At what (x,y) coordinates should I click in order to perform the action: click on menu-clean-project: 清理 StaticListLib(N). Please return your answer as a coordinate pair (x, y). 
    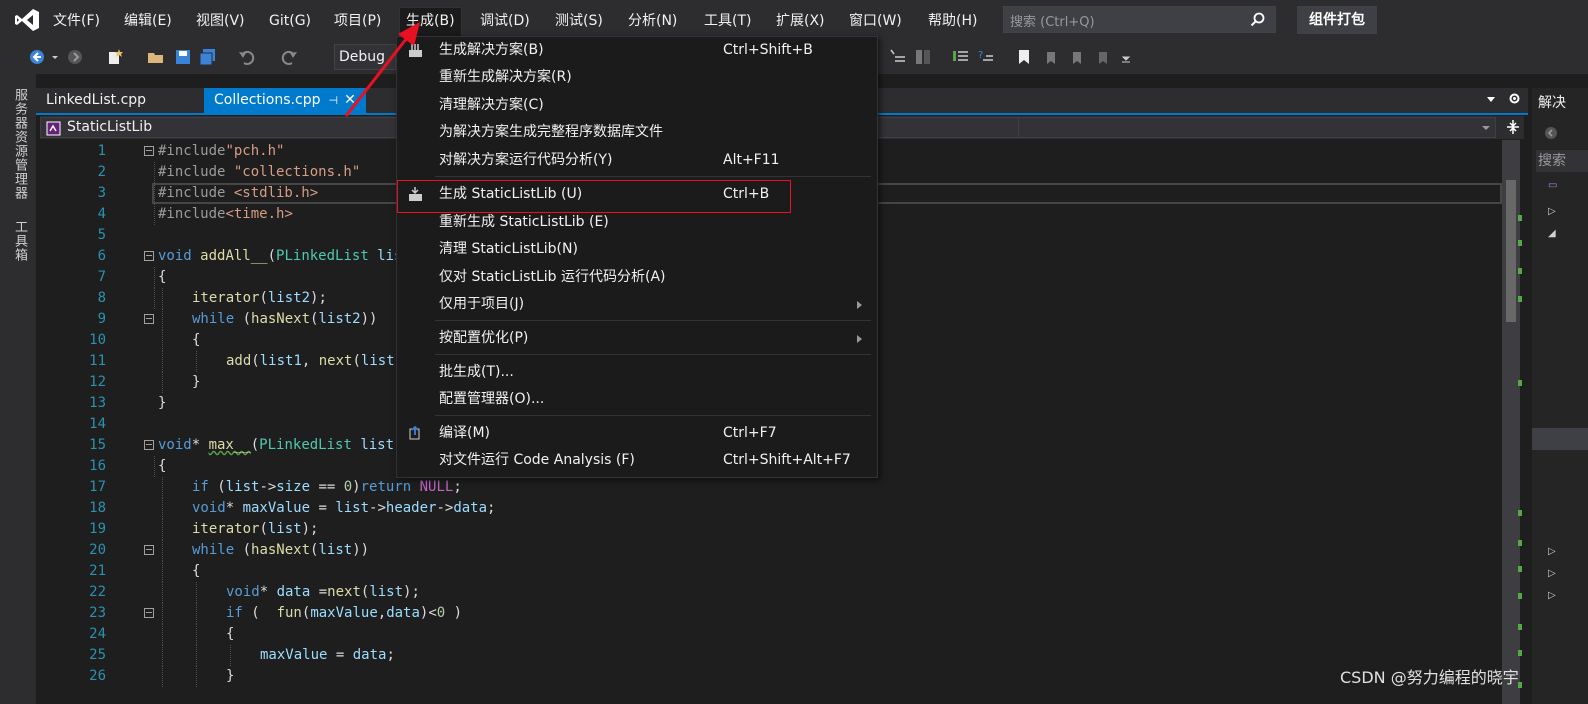
    Looking at the image, I should click on (637, 250).